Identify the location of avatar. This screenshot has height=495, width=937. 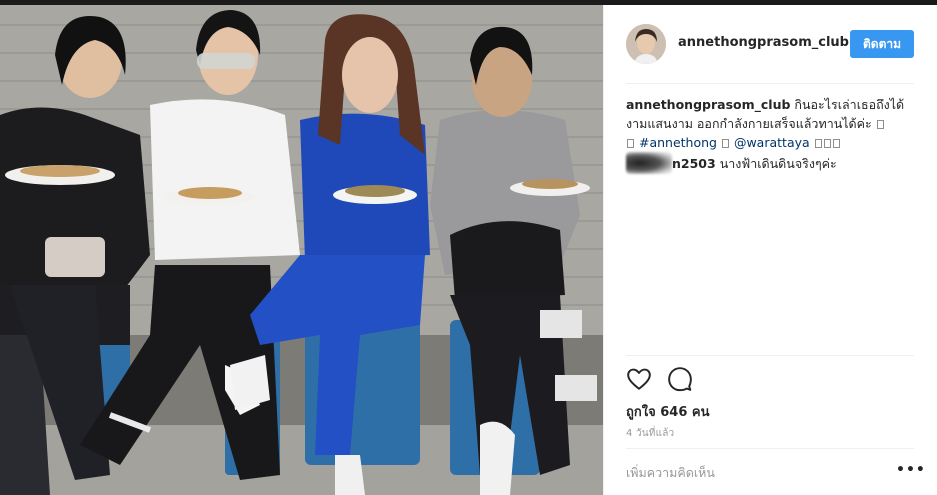
(646, 44).